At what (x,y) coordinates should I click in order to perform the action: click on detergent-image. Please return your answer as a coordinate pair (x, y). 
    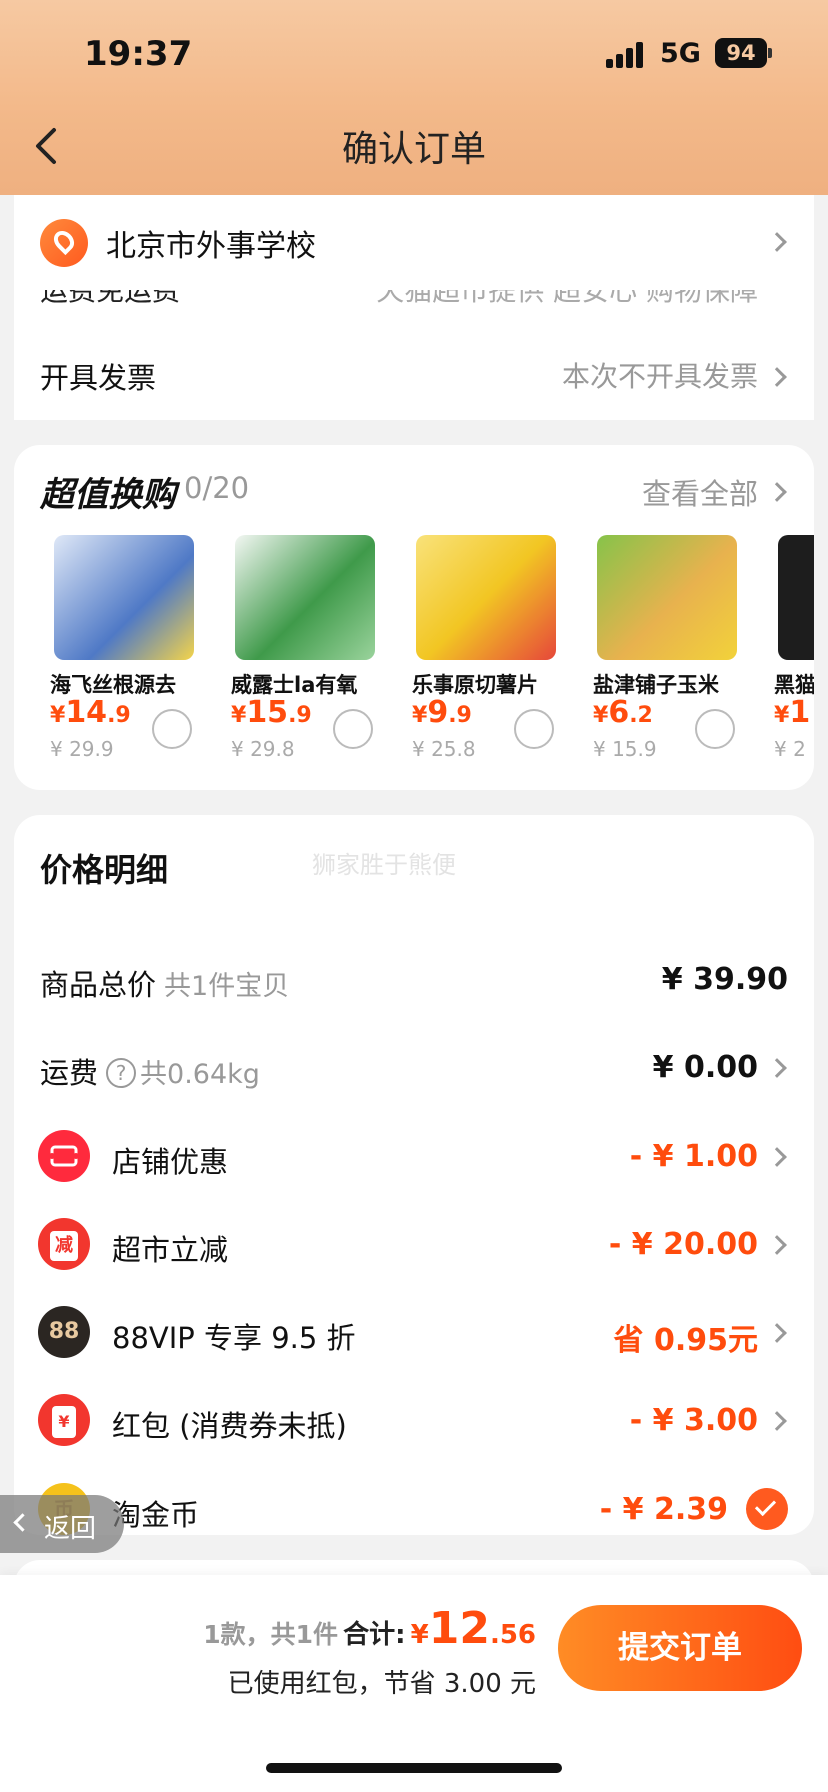
    Looking at the image, I should click on (305, 597).